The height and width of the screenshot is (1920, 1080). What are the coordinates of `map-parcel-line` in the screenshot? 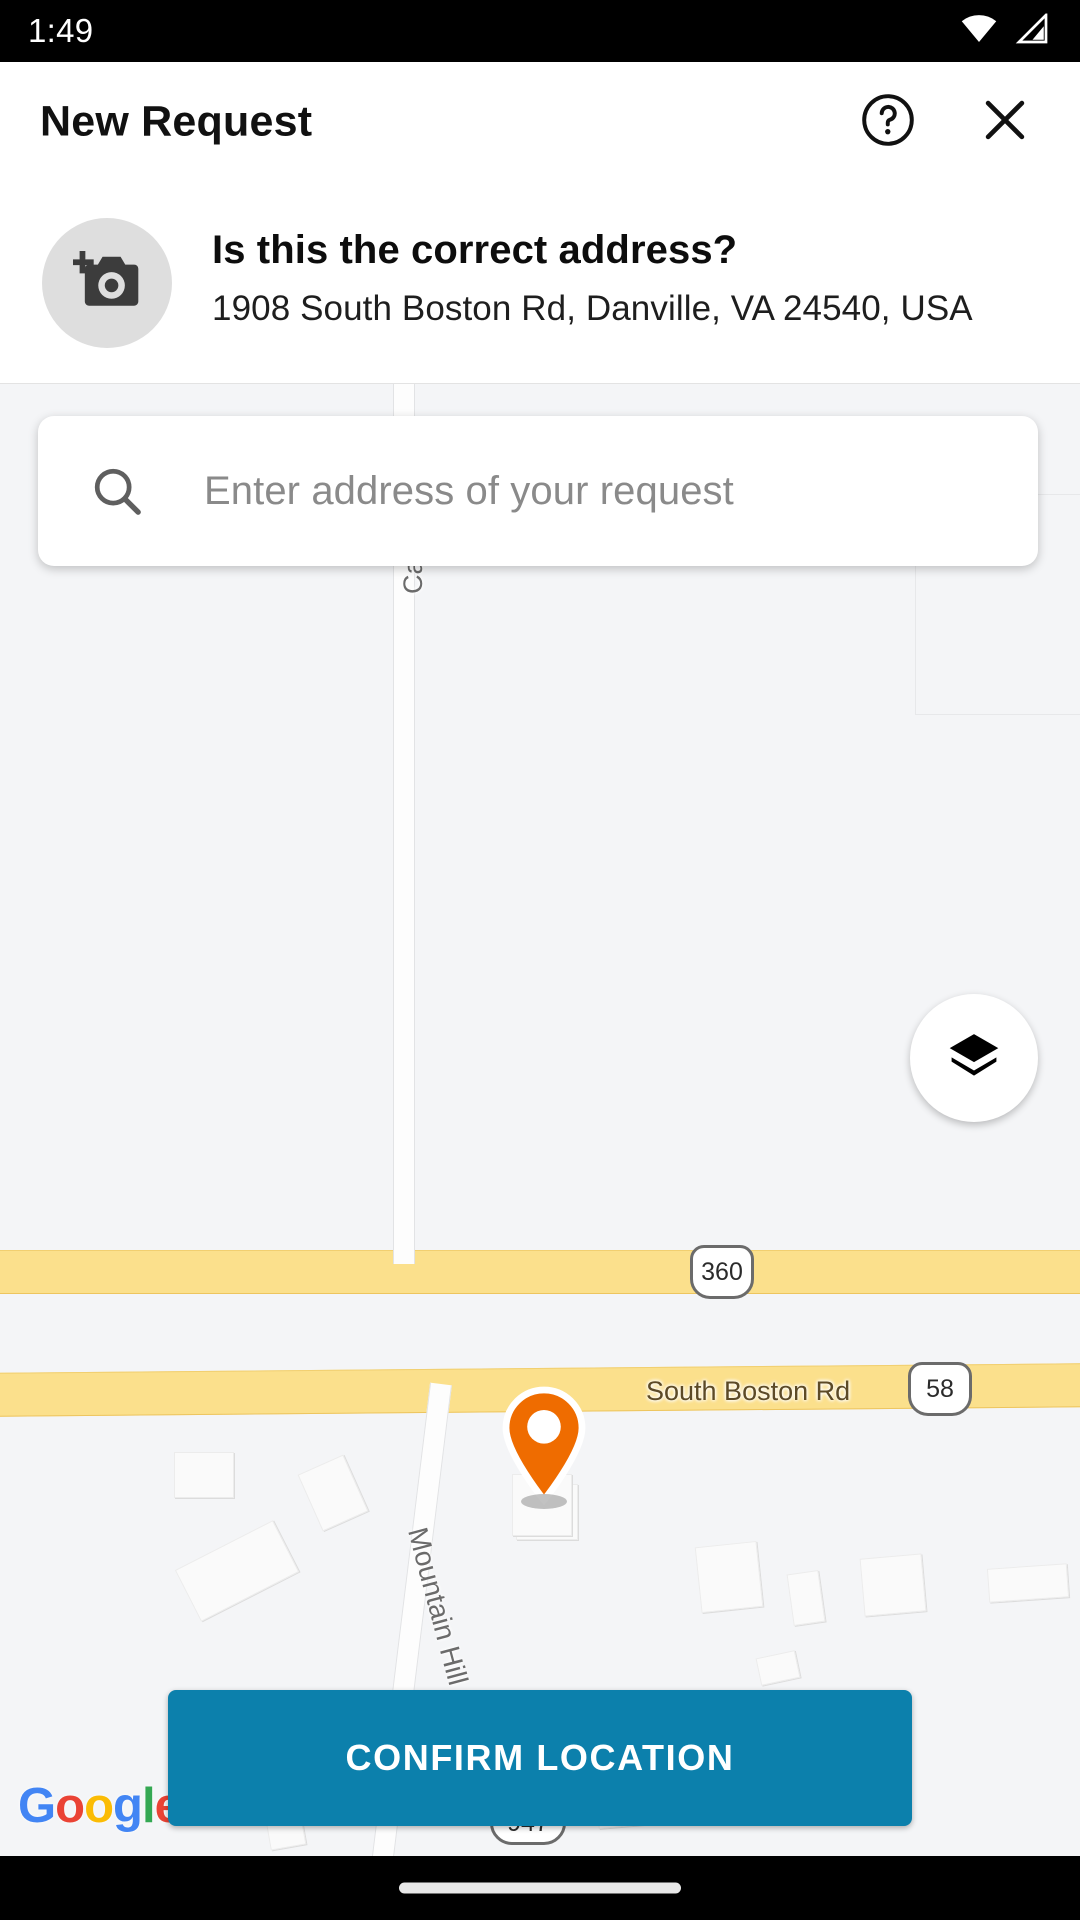 It's located at (997, 714).